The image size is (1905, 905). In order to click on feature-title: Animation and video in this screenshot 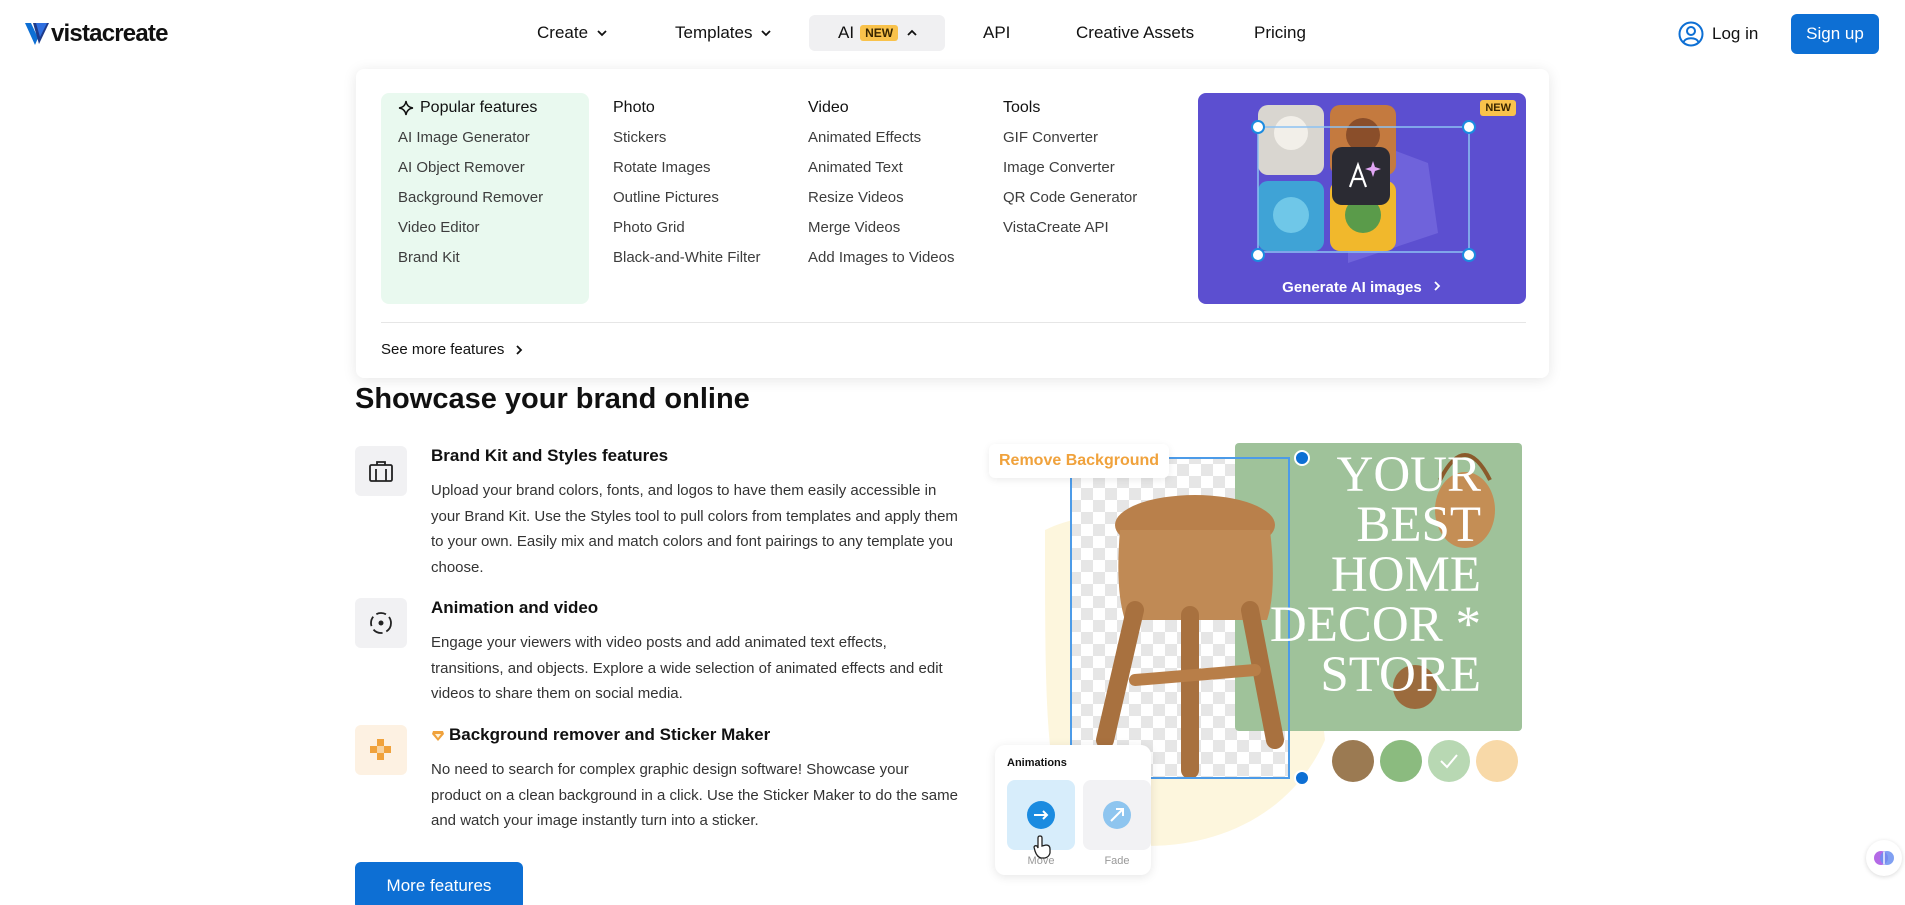, I will do `click(515, 607)`.